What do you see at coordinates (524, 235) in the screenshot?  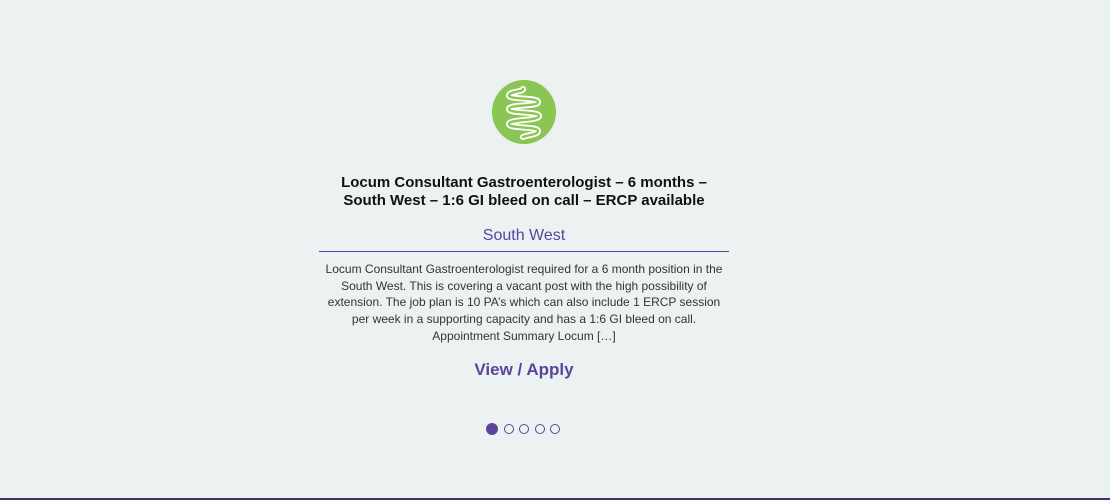 I see `job-location: South West` at bounding box center [524, 235].